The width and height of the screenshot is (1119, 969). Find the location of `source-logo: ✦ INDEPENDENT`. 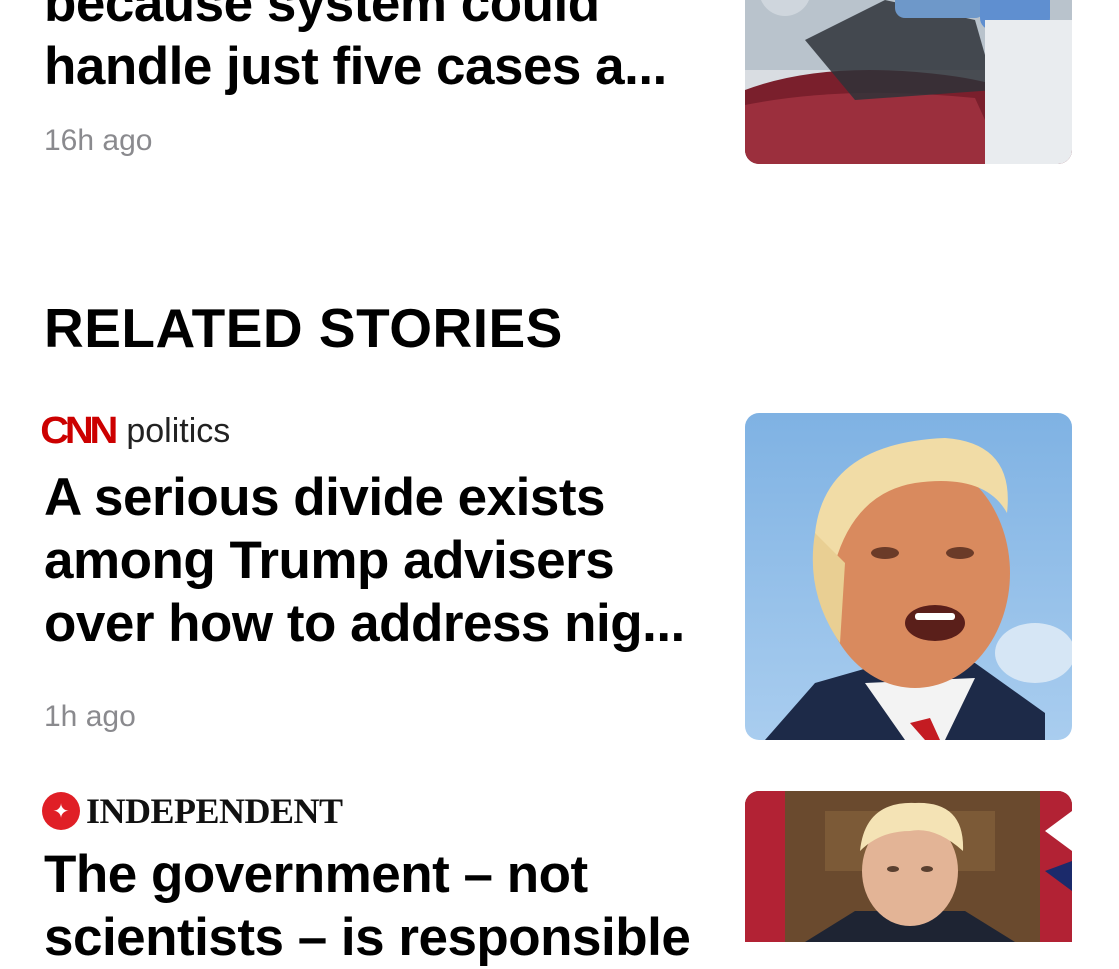

source-logo: ✦ INDEPENDENT is located at coordinates (192, 811).